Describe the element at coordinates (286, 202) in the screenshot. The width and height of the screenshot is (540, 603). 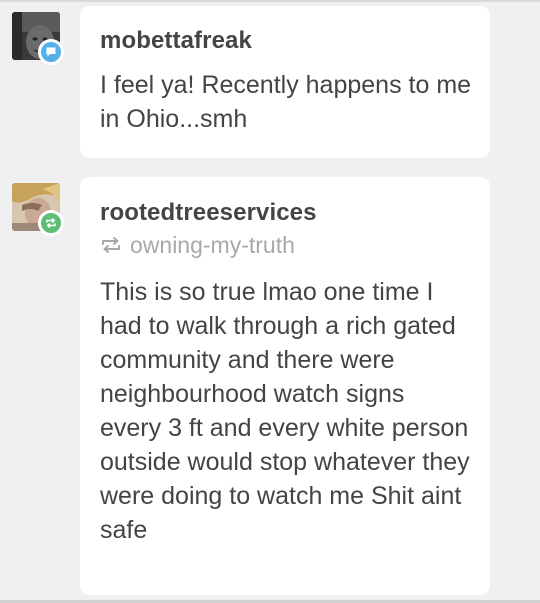
I see `username-link: rootedtreeservices` at that location.